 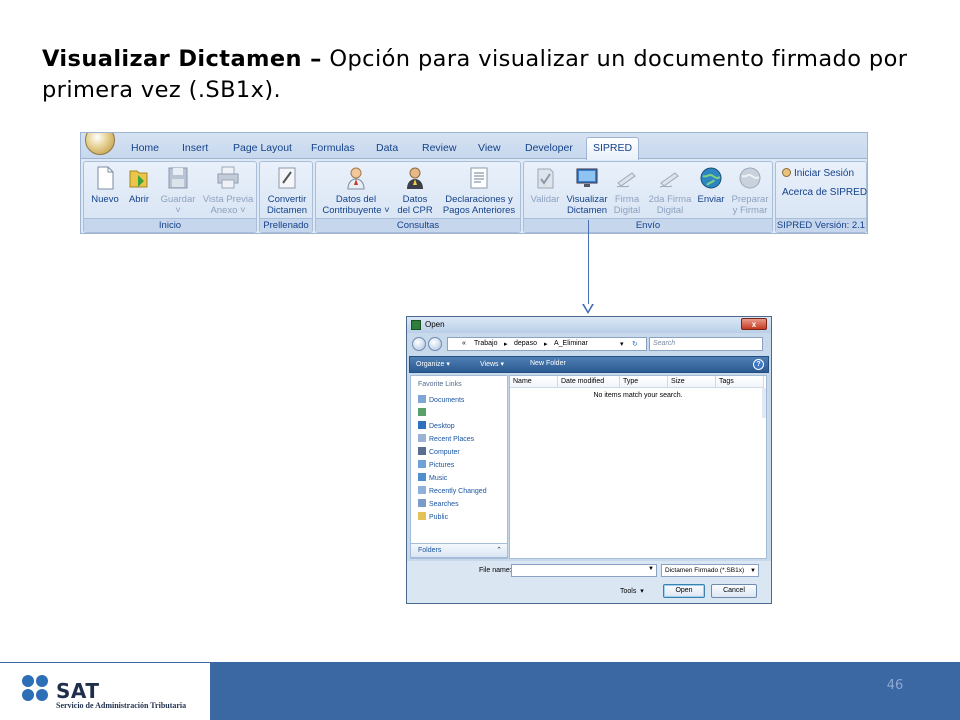 What do you see at coordinates (711, 185) in the screenshot?
I see `enviar-button: Enviar` at bounding box center [711, 185].